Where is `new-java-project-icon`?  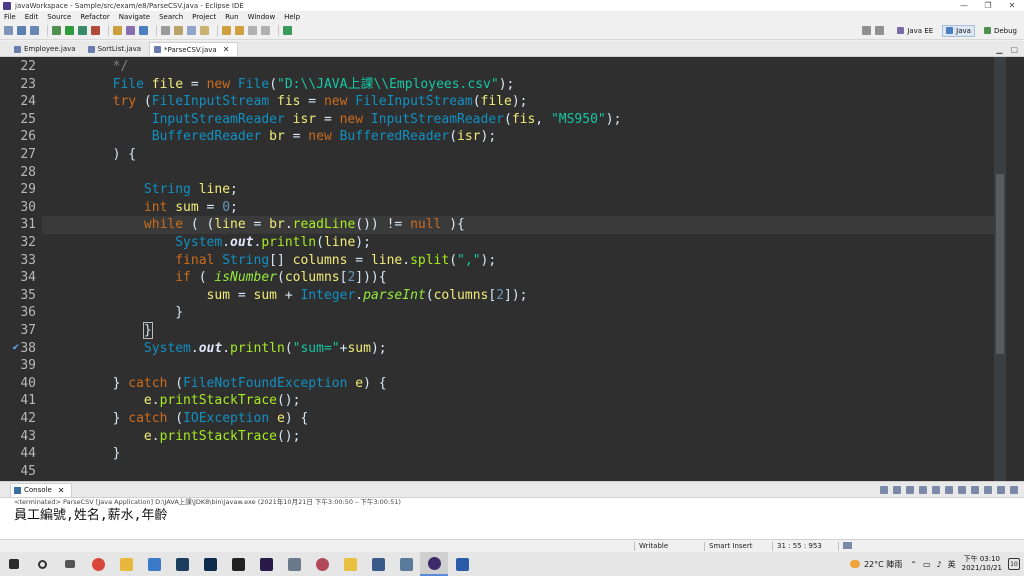
new-java-project-icon is located at coordinates (117, 30).